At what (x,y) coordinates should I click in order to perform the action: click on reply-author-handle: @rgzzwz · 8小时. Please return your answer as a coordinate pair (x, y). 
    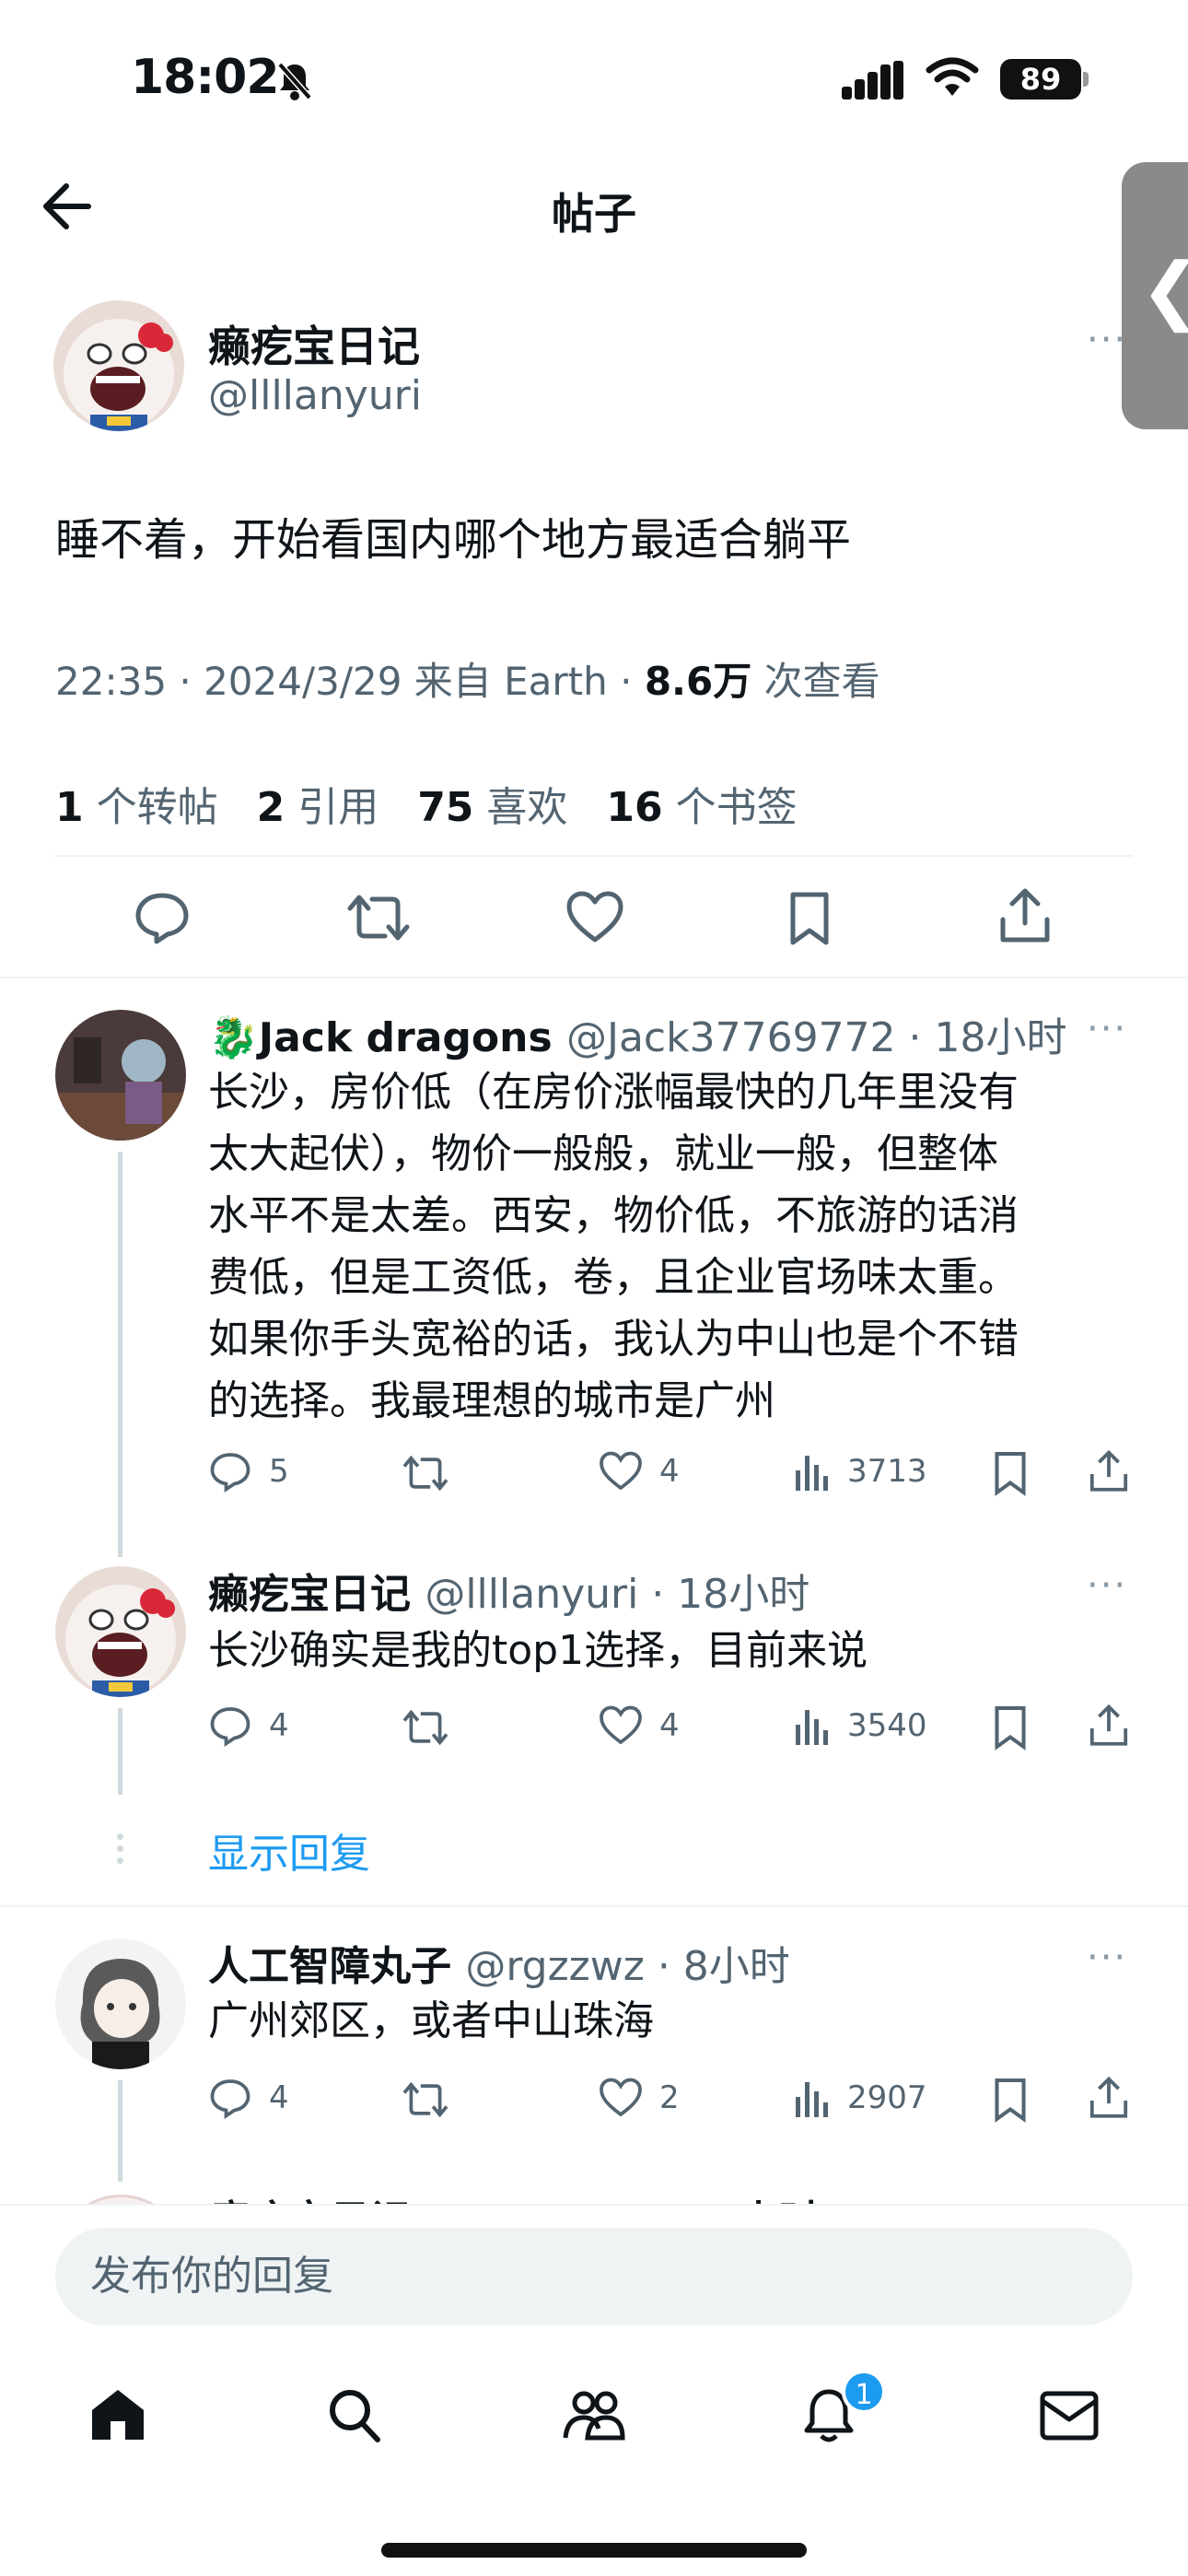
    Looking at the image, I should click on (627, 1966).